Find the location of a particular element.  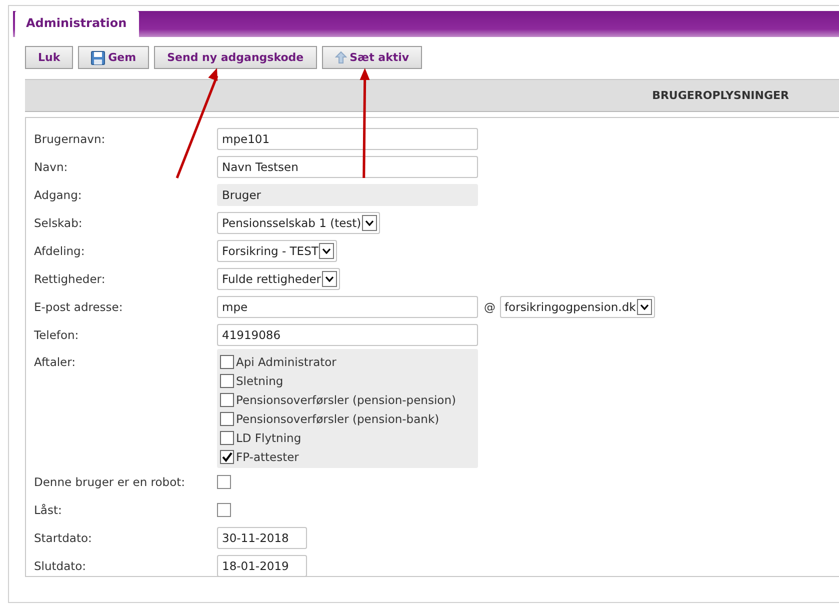

text-field: 41919086 is located at coordinates (347, 335).